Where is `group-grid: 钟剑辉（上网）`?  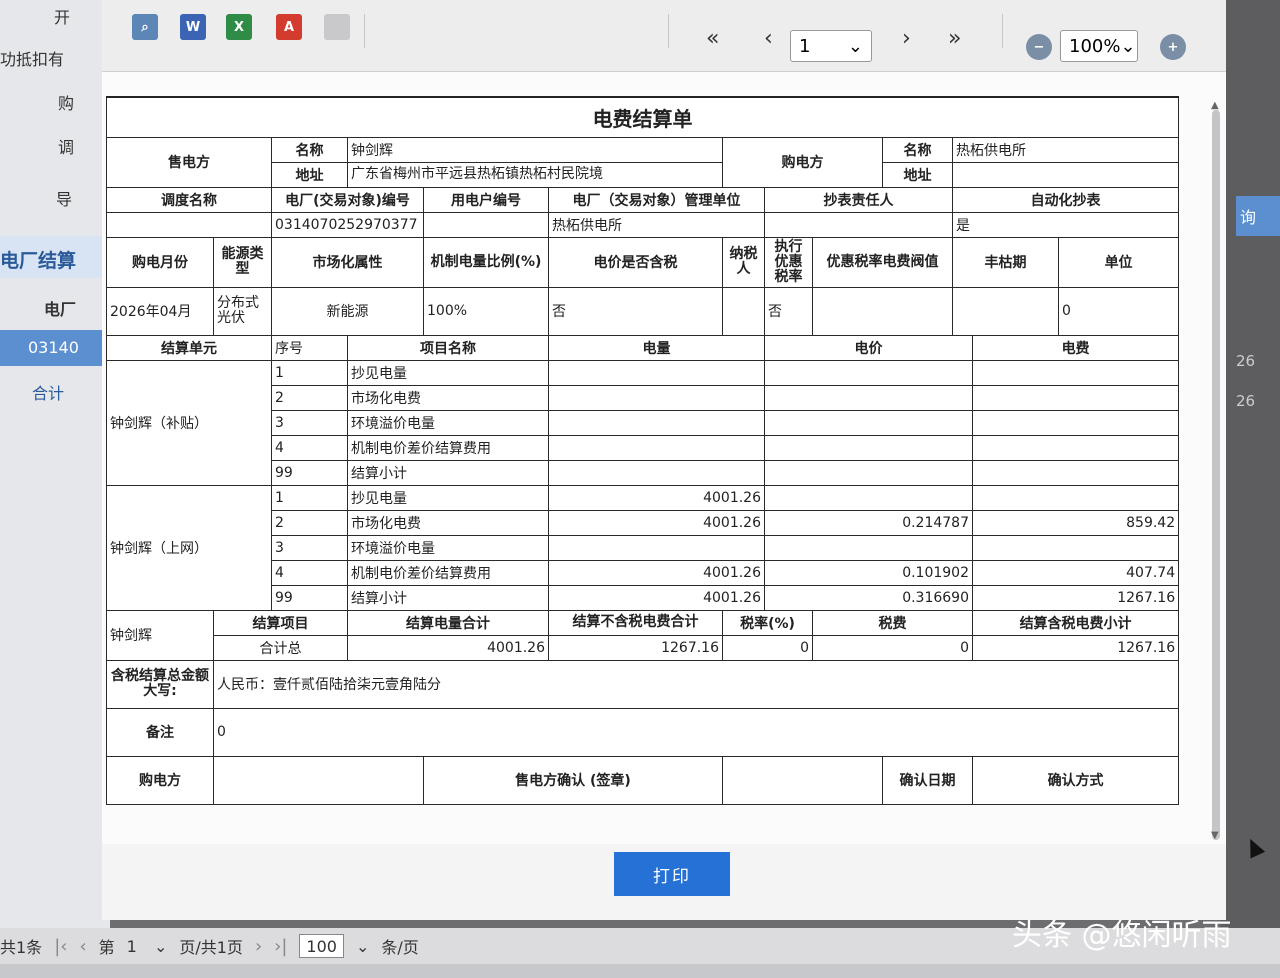
group-grid: 钟剑辉（上网） is located at coordinates (189, 547).